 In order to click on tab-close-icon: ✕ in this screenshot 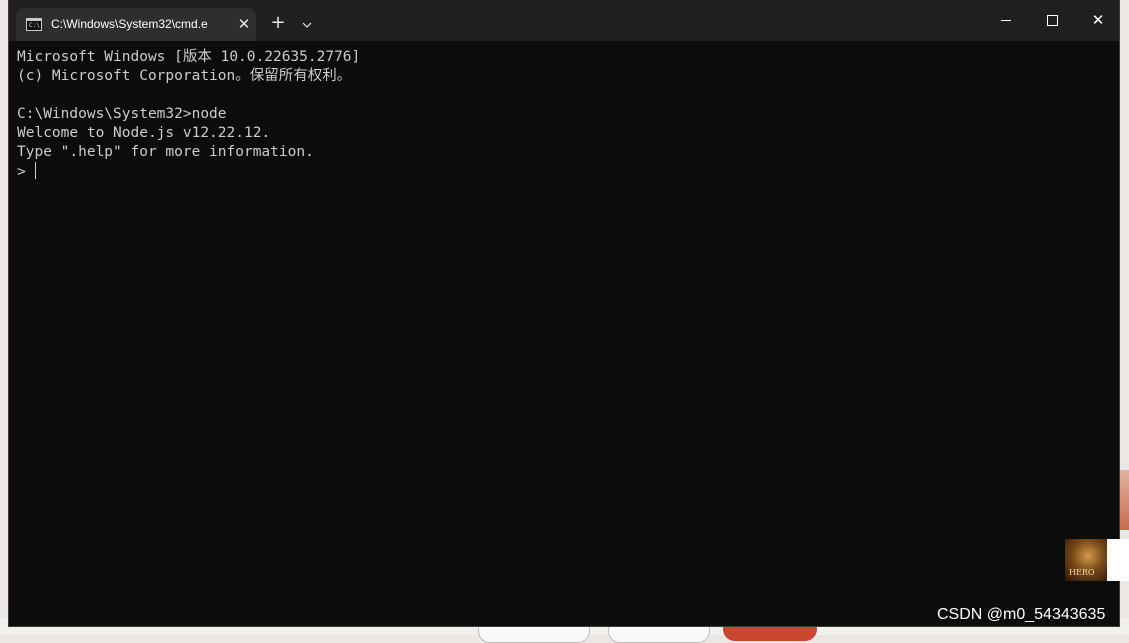, I will do `click(244, 24)`.